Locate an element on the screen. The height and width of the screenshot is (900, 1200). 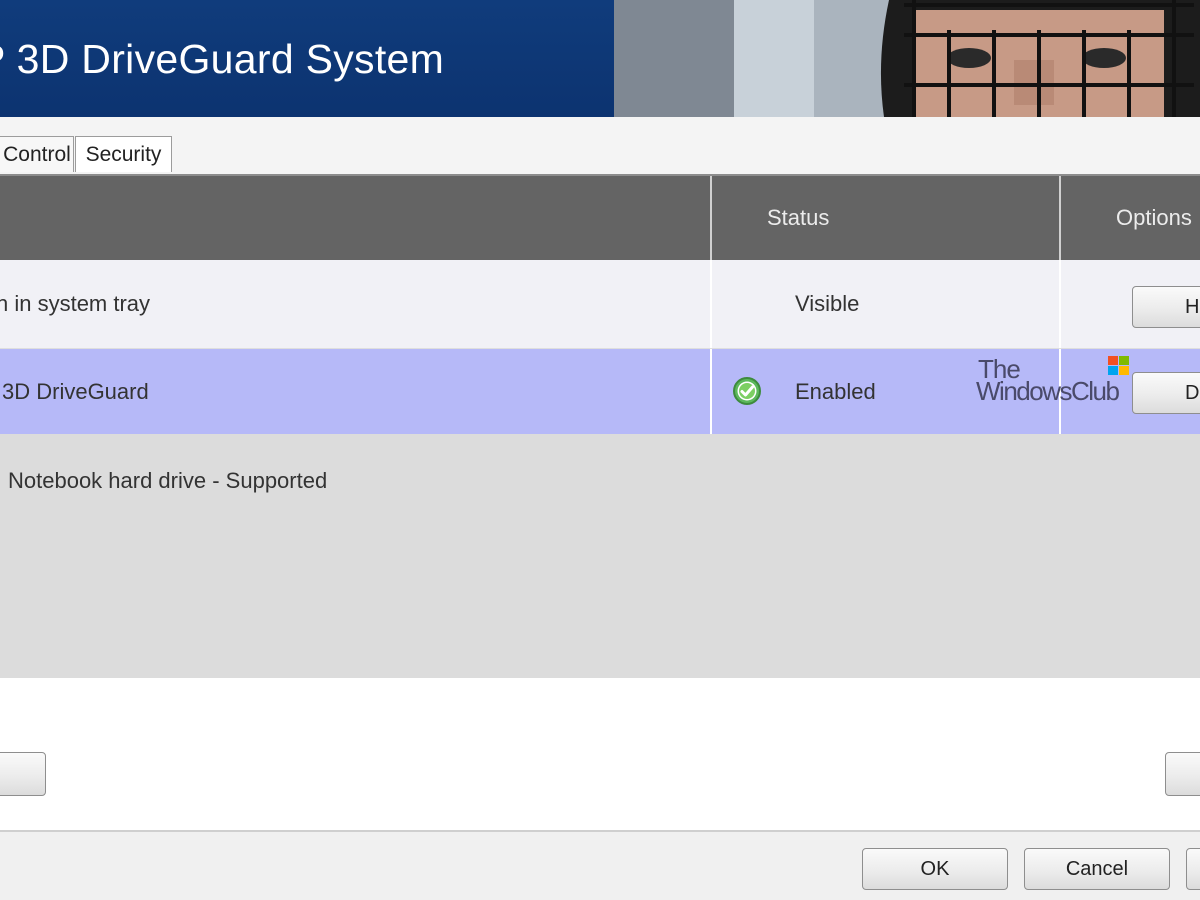
column-header-status: Status is located at coordinates (886, 218).